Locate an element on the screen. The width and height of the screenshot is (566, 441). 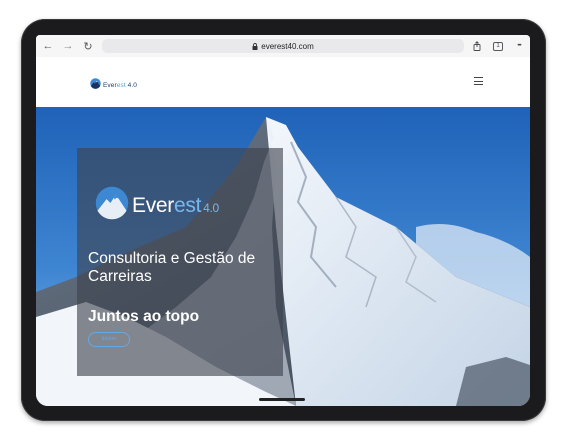
url-text: everest40.com is located at coordinates (287, 46).